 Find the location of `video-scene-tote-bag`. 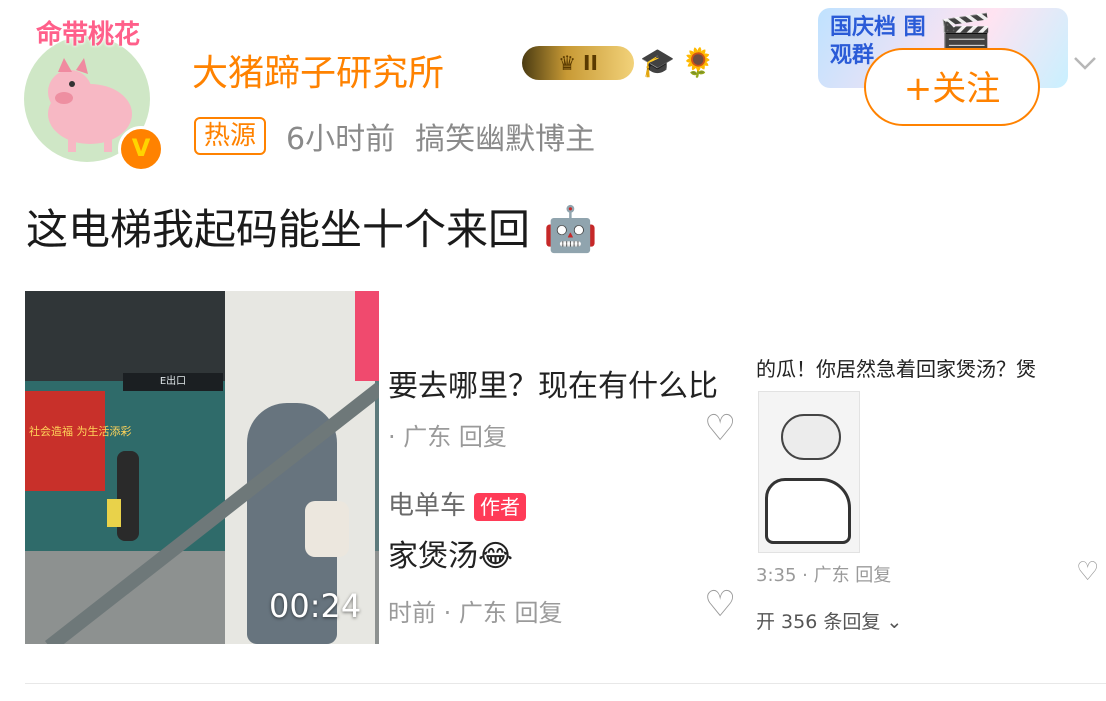

video-scene-tote-bag is located at coordinates (327, 529).